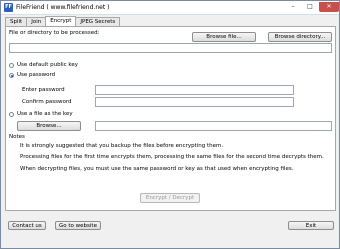  I want to click on close-icon: ✕, so click(329, 7).